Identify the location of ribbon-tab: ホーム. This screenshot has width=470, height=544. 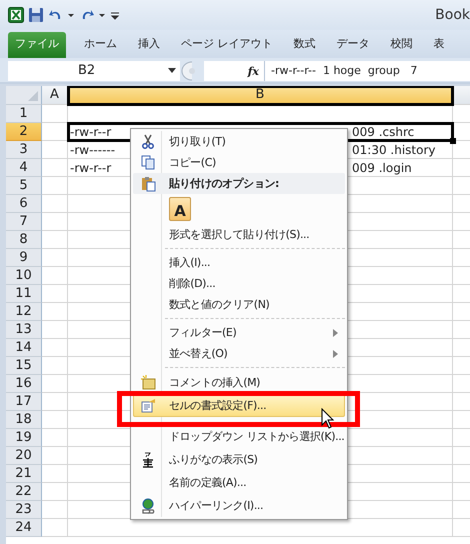
(100, 45).